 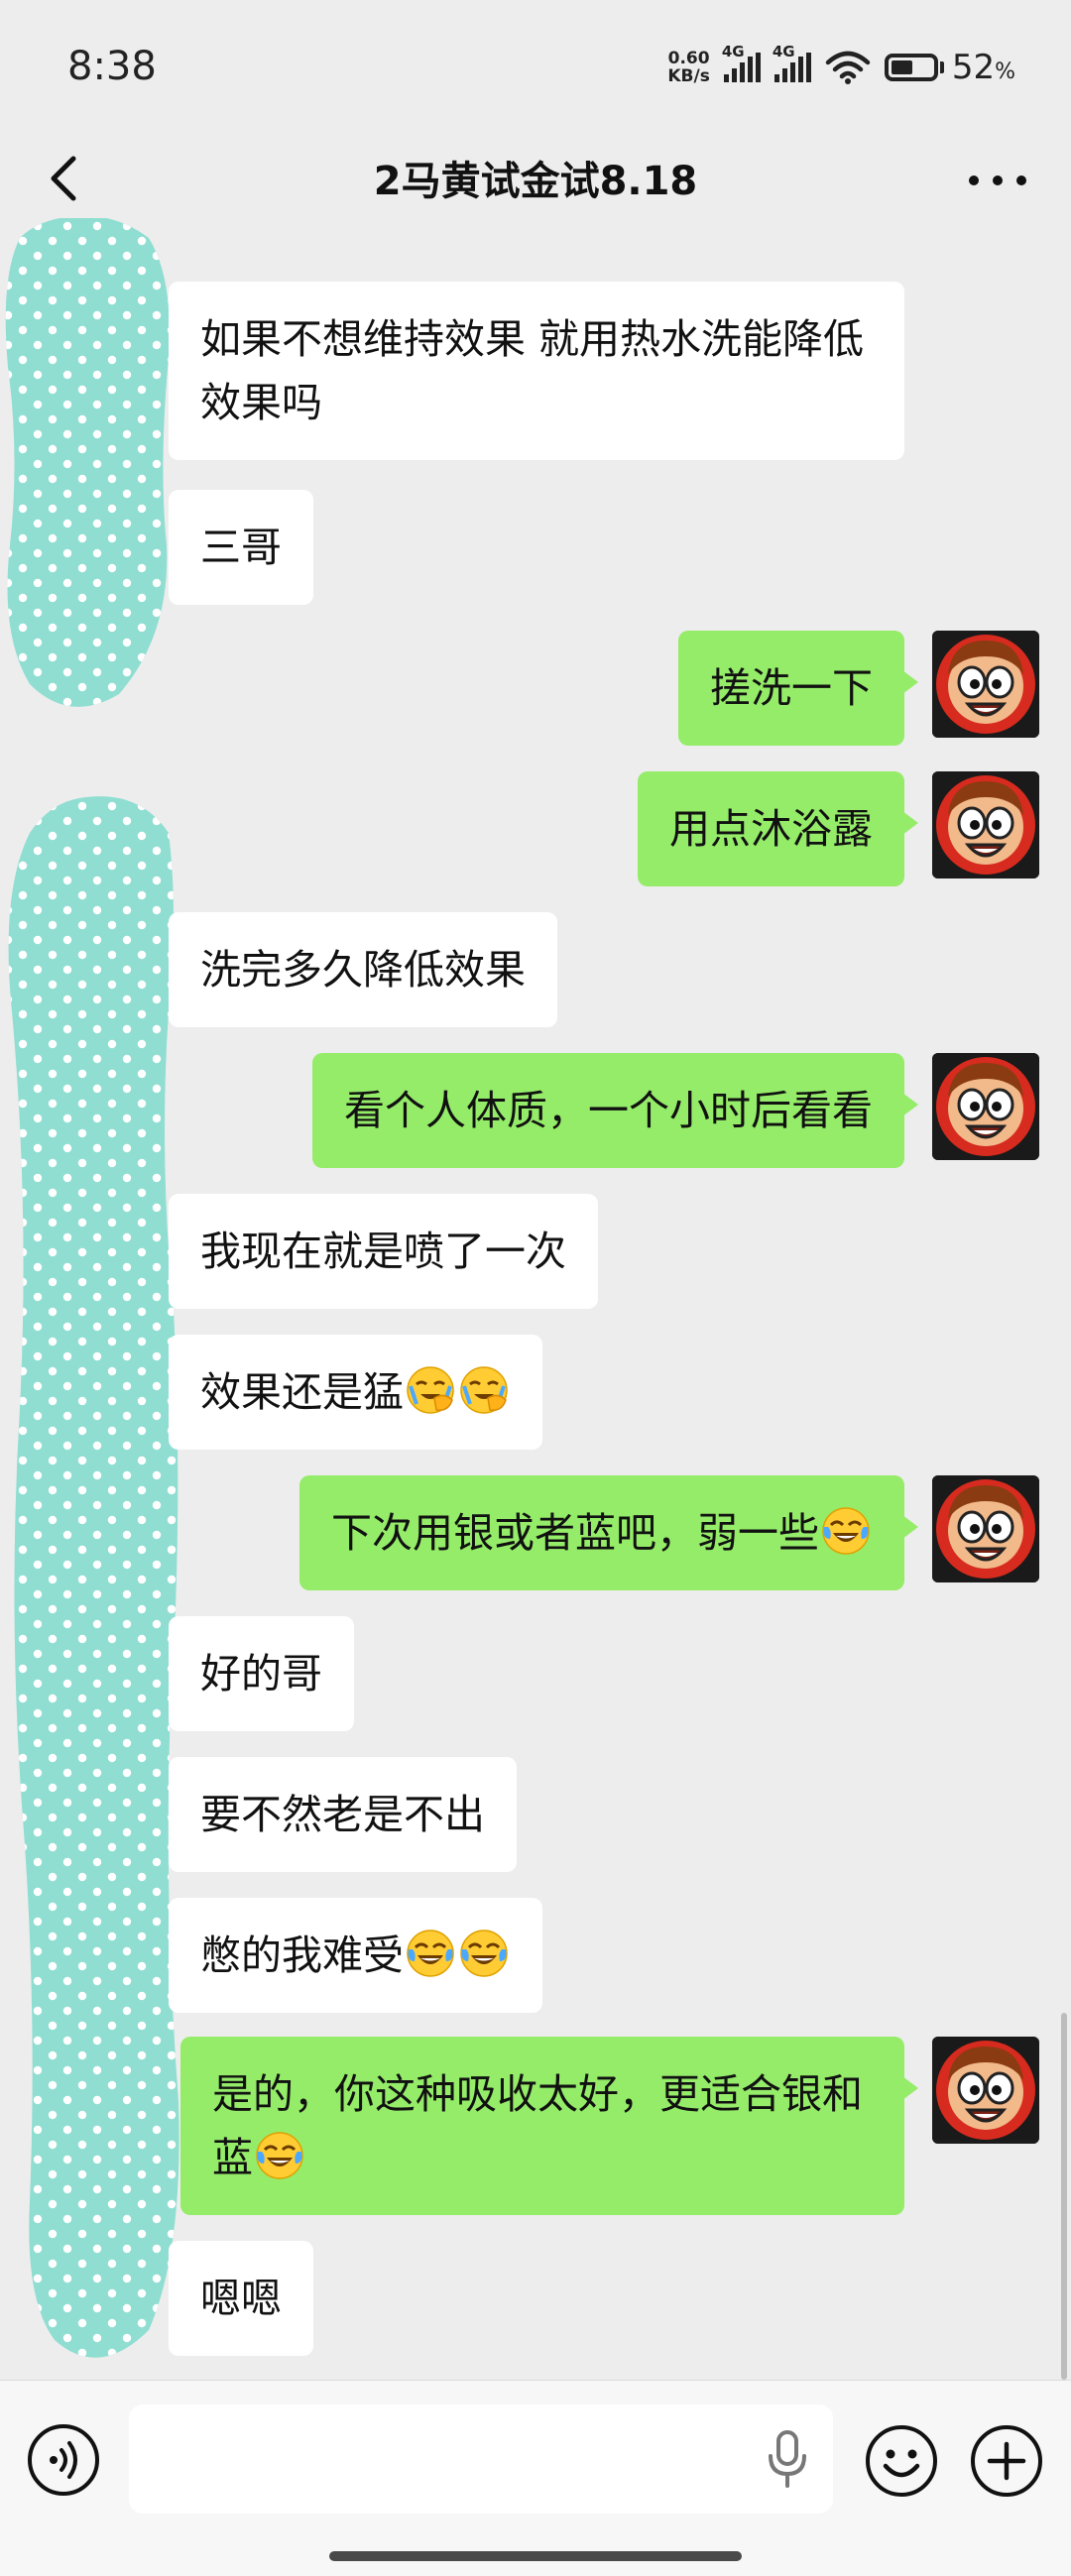 I want to click on incoming-message: 好的哥, so click(x=261, y=1673).